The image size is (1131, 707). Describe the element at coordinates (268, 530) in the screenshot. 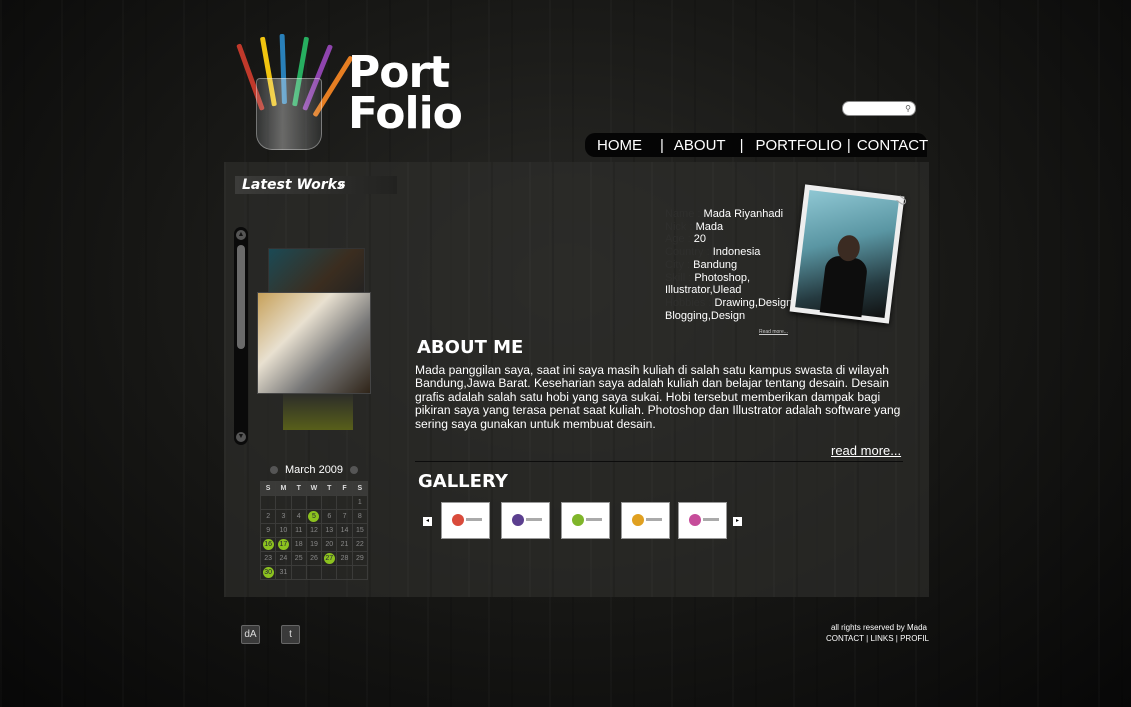

I see `calendar-day: 9` at that location.